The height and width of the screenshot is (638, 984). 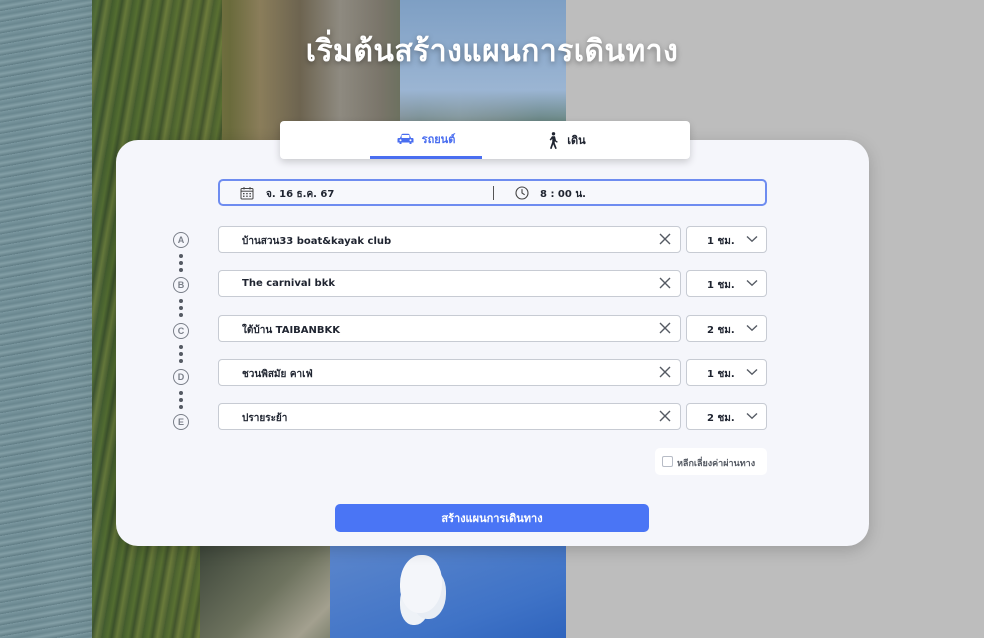 I want to click on stop-place-label: The carnival bkk, so click(x=288, y=283).